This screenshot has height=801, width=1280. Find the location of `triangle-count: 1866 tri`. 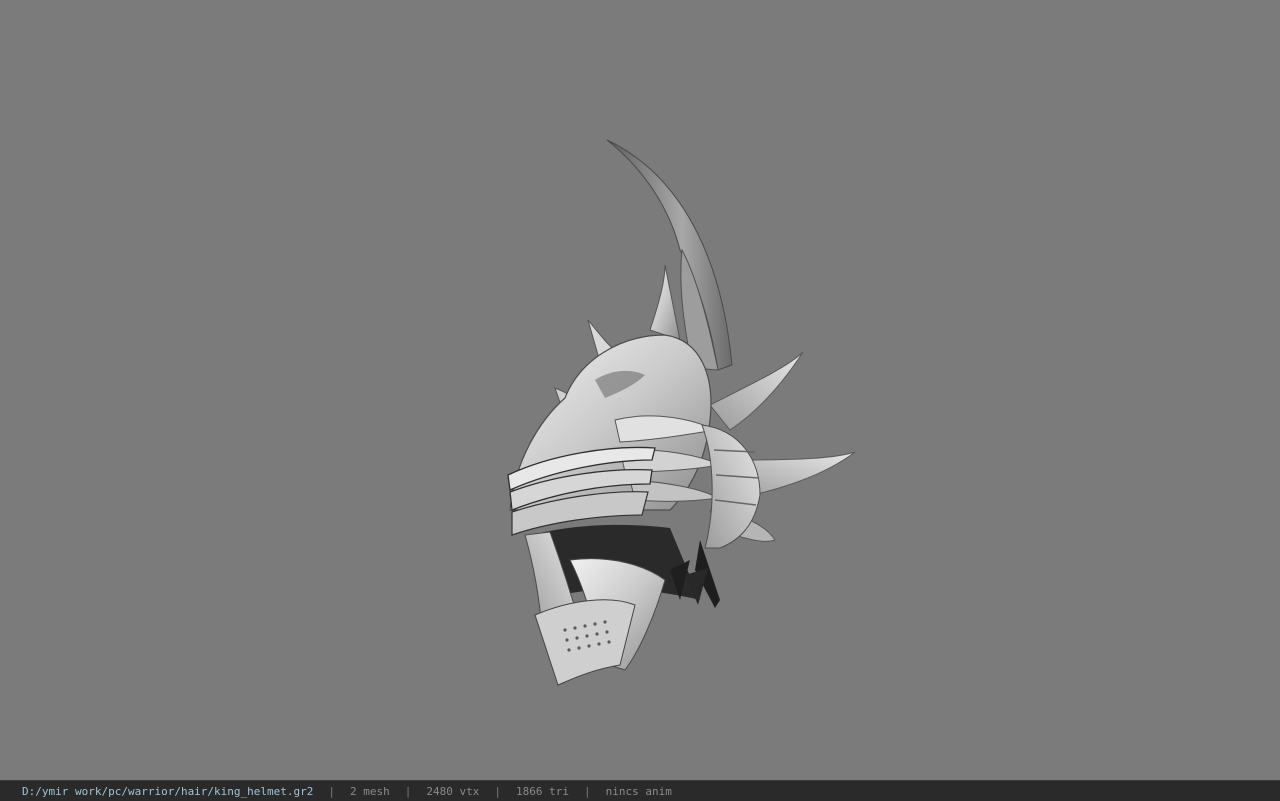

triangle-count: 1866 tri is located at coordinates (542, 791).